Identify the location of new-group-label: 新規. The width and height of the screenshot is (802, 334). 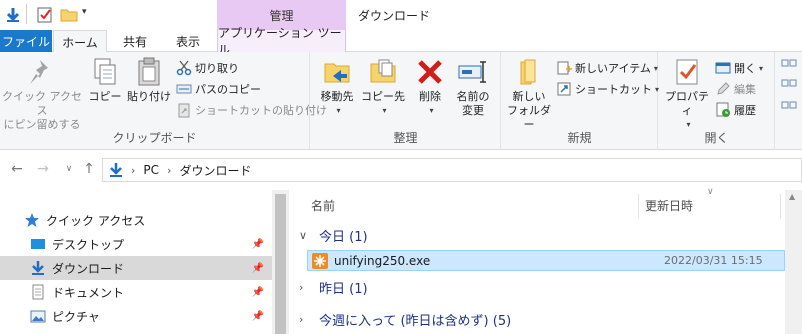
(579, 138).